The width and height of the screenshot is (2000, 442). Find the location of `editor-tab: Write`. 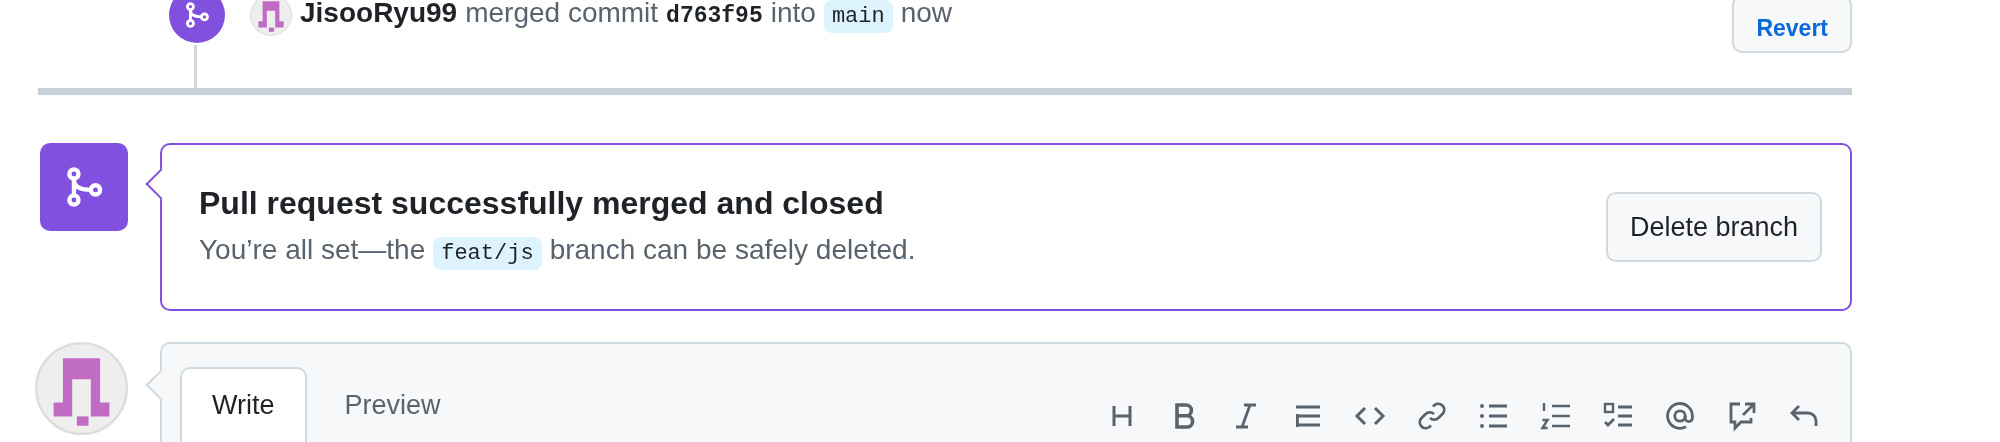

editor-tab: Write is located at coordinates (243, 404).